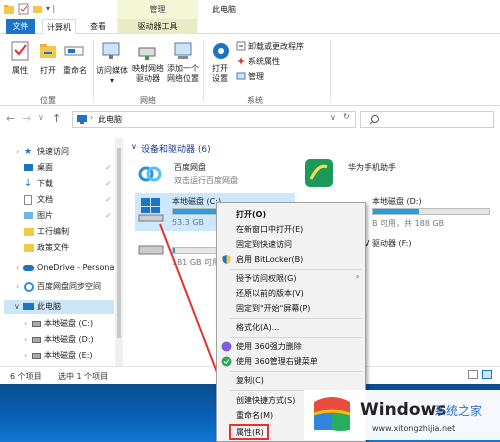 The width and height of the screenshot is (500, 442). Describe the element at coordinates (265, 400) in the screenshot. I see `menu-item-create-shortcut: 创建快捷方式(S)` at that location.